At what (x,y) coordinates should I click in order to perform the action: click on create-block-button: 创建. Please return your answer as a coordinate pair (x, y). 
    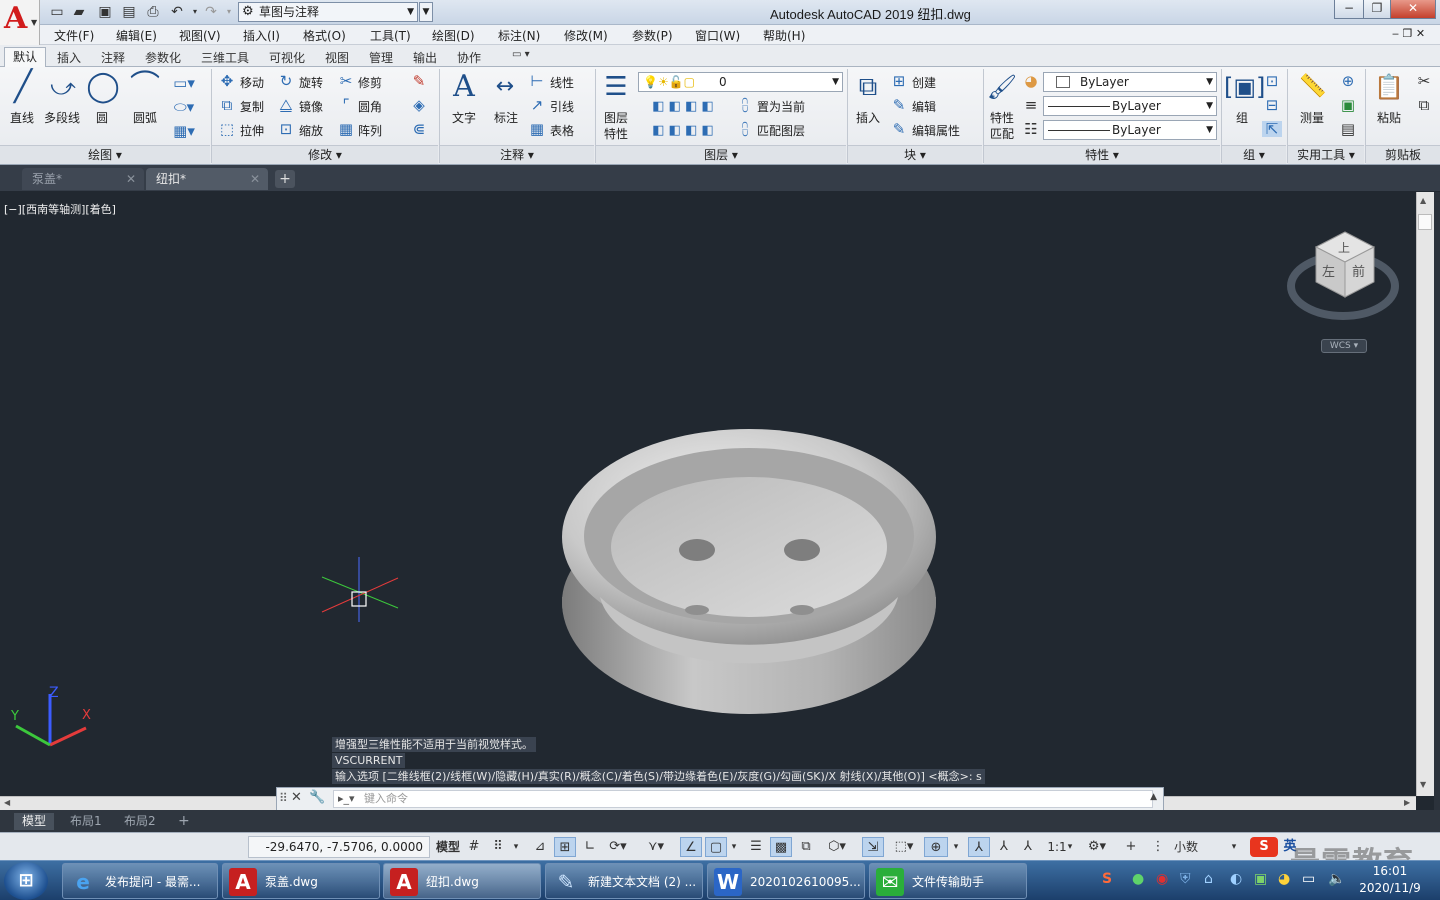
    Looking at the image, I should click on (924, 82).